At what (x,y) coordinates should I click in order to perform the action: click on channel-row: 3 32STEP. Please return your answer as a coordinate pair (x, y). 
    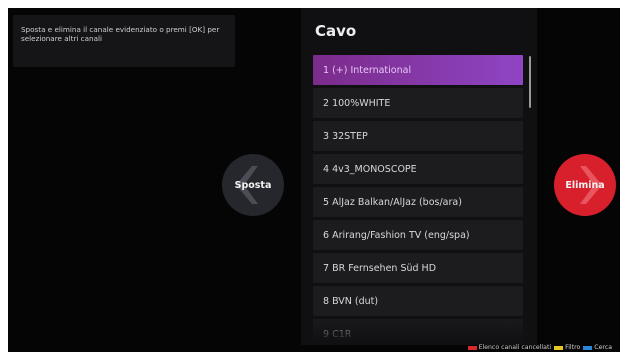
    Looking at the image, I should click on (418, 136).